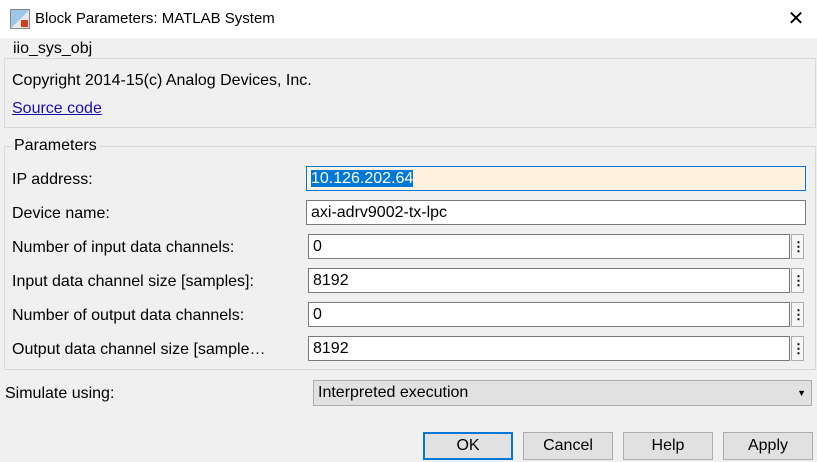 This screenshot has height=462, width=817. I want to click on ip-address-input: 10.126.202.64, so click(556, 178).